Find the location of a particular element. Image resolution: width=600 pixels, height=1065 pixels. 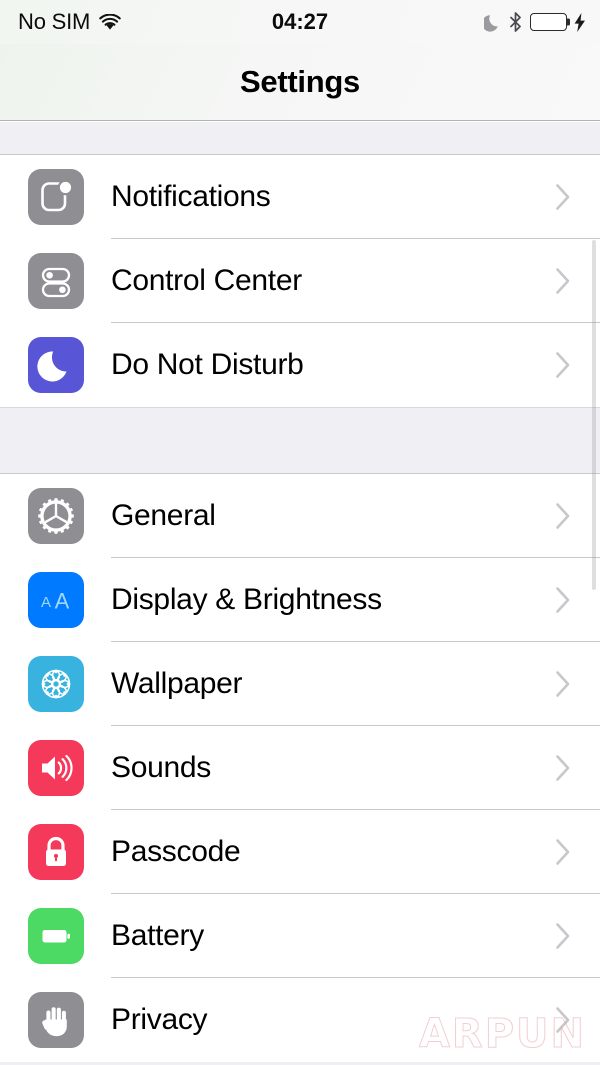

settings-row-label: General is located at coordinates (163, 515).